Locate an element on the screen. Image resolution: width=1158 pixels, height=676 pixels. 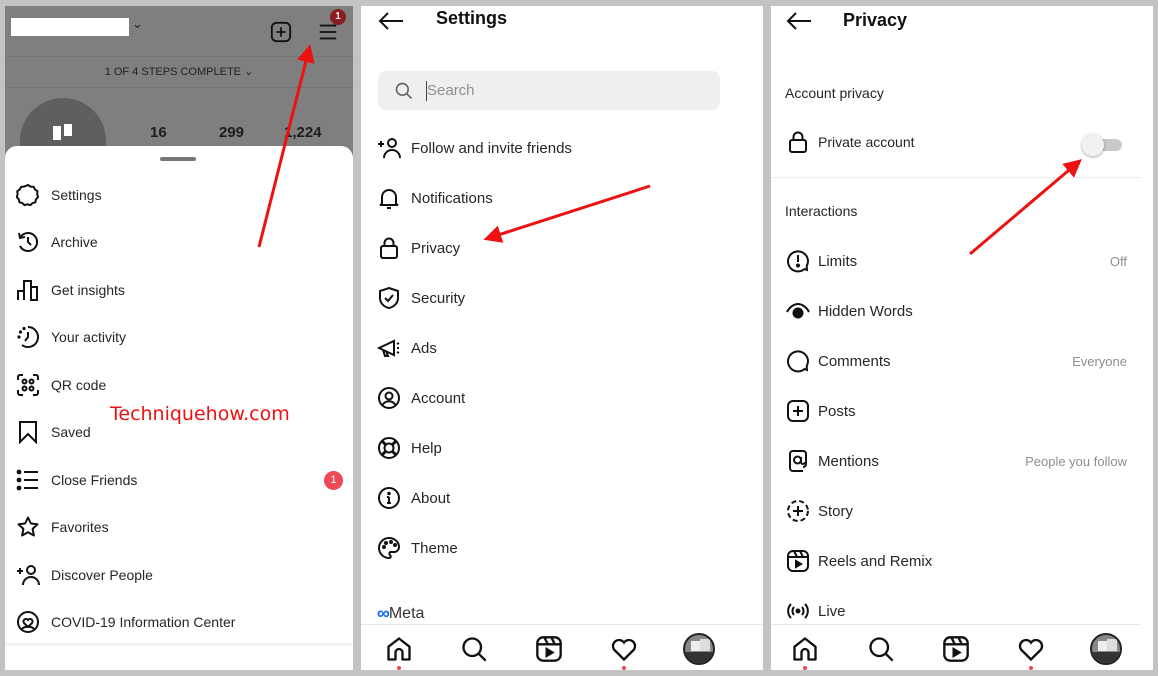
settings-item-security: Security is located at coordinates (420, 298).